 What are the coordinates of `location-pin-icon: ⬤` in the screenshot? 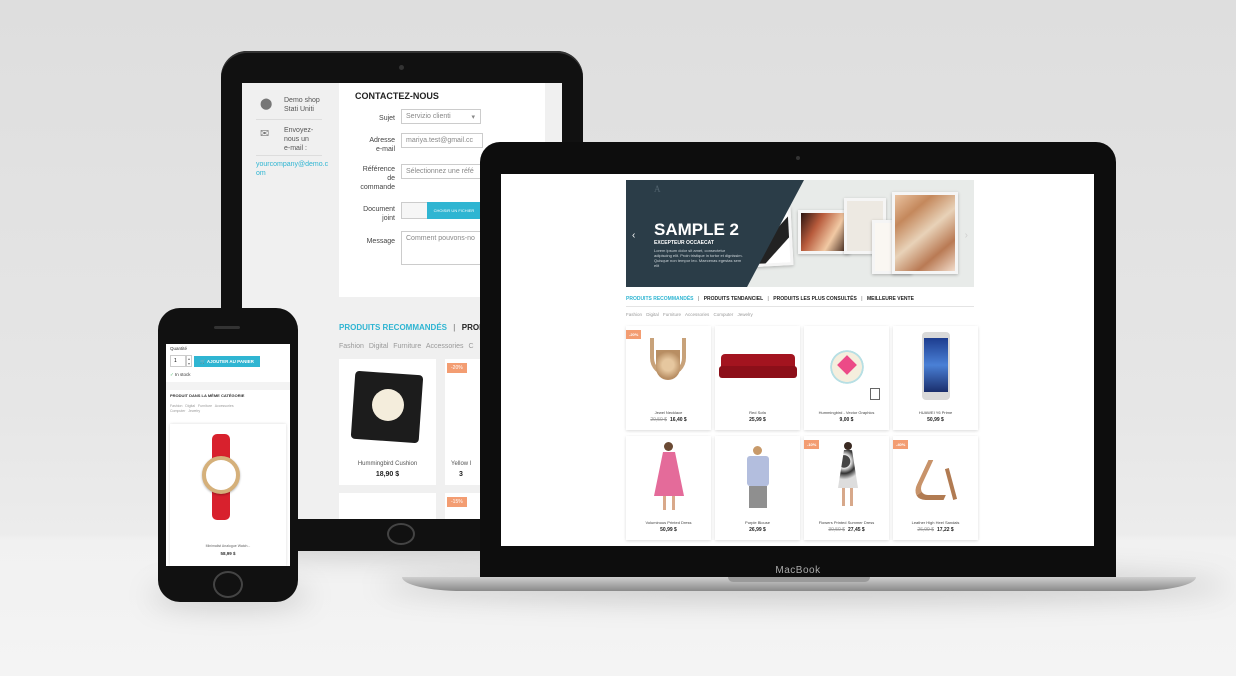 It's located at (266, 104).